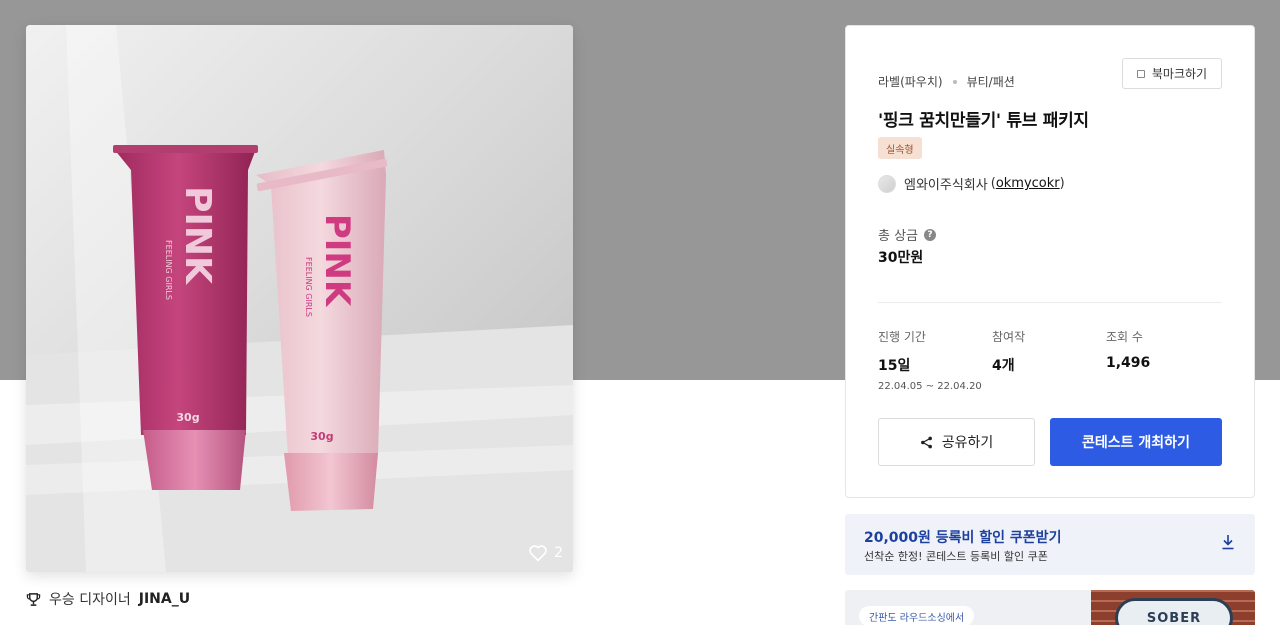 The height and width of the screenshot is (625, 1280). Describe the element at coordinates (902, 337) in the screenshot. I see `period-label: 진행 기간` at that location.